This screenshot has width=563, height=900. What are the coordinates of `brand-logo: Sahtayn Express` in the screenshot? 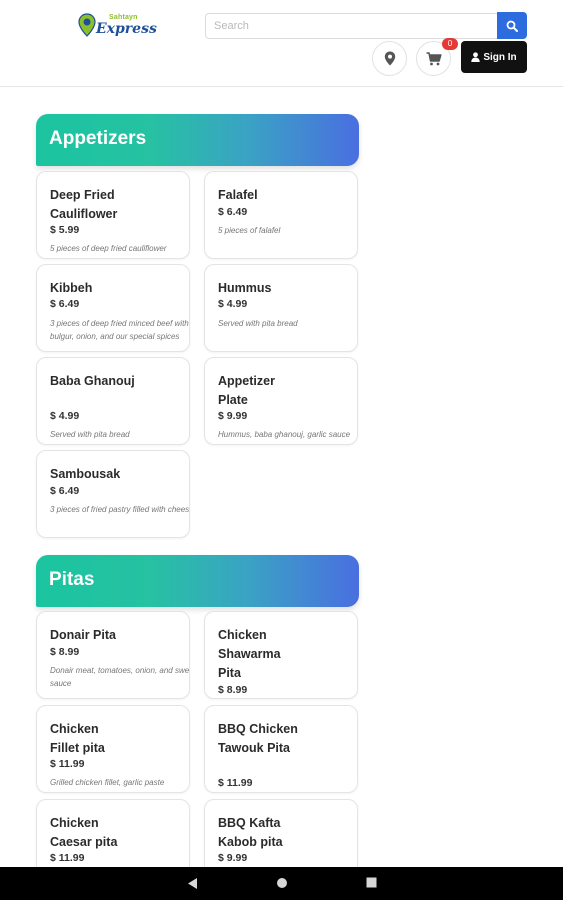 It's located at (116, 27).